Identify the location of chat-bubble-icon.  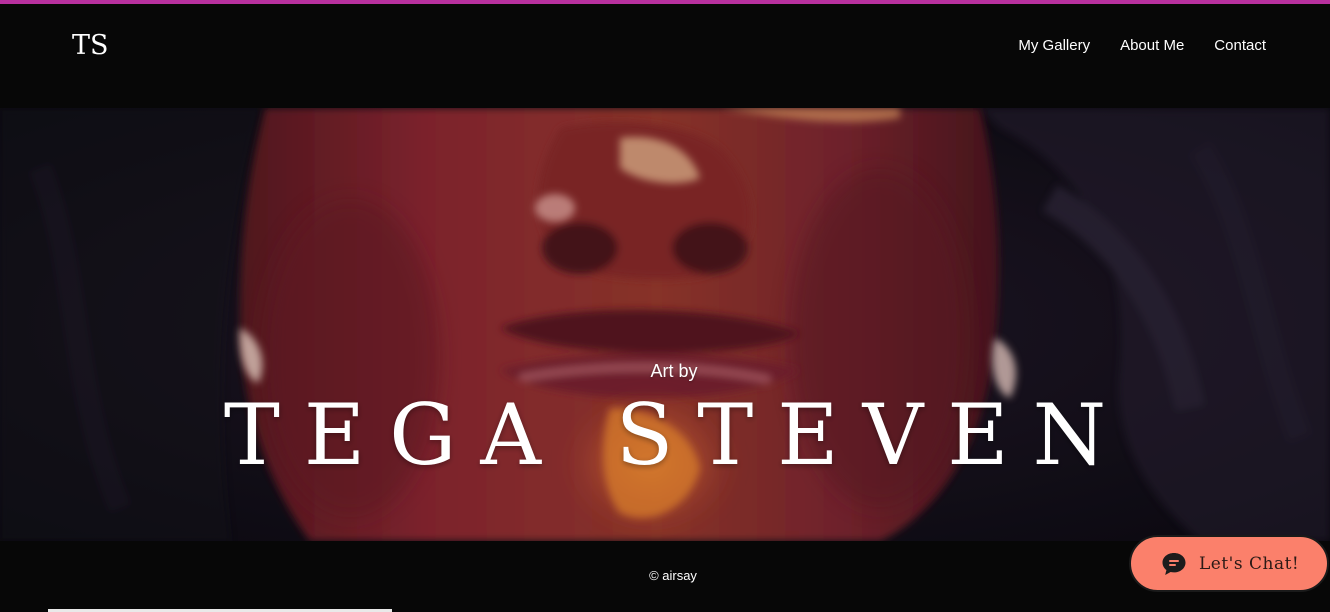
(1174, 564).